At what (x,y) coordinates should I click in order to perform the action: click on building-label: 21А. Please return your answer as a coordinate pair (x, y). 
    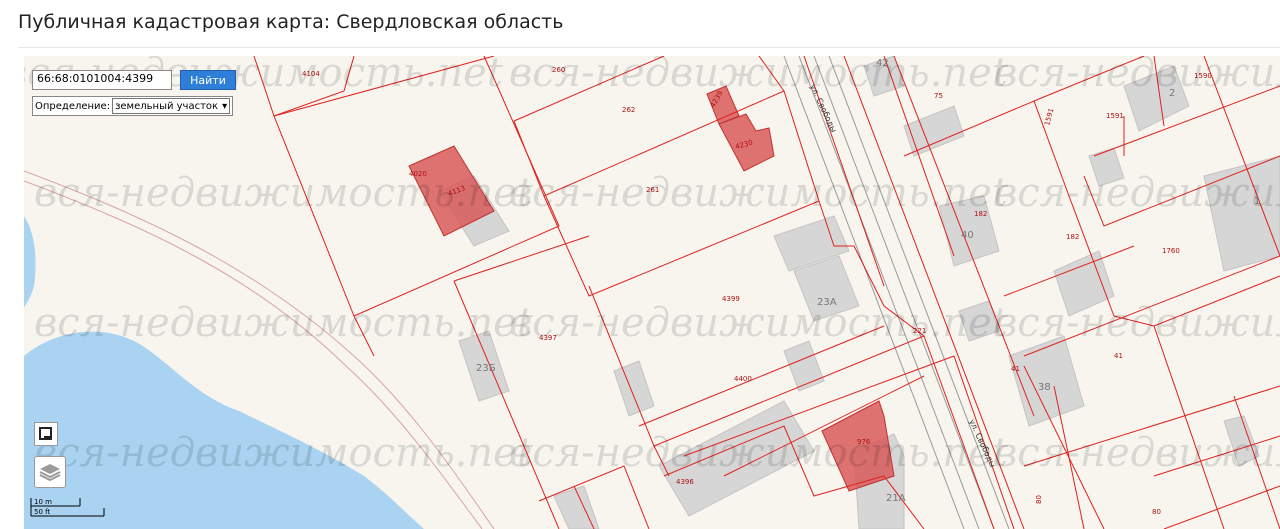
    Looking at the image, I should click on (896, 498).